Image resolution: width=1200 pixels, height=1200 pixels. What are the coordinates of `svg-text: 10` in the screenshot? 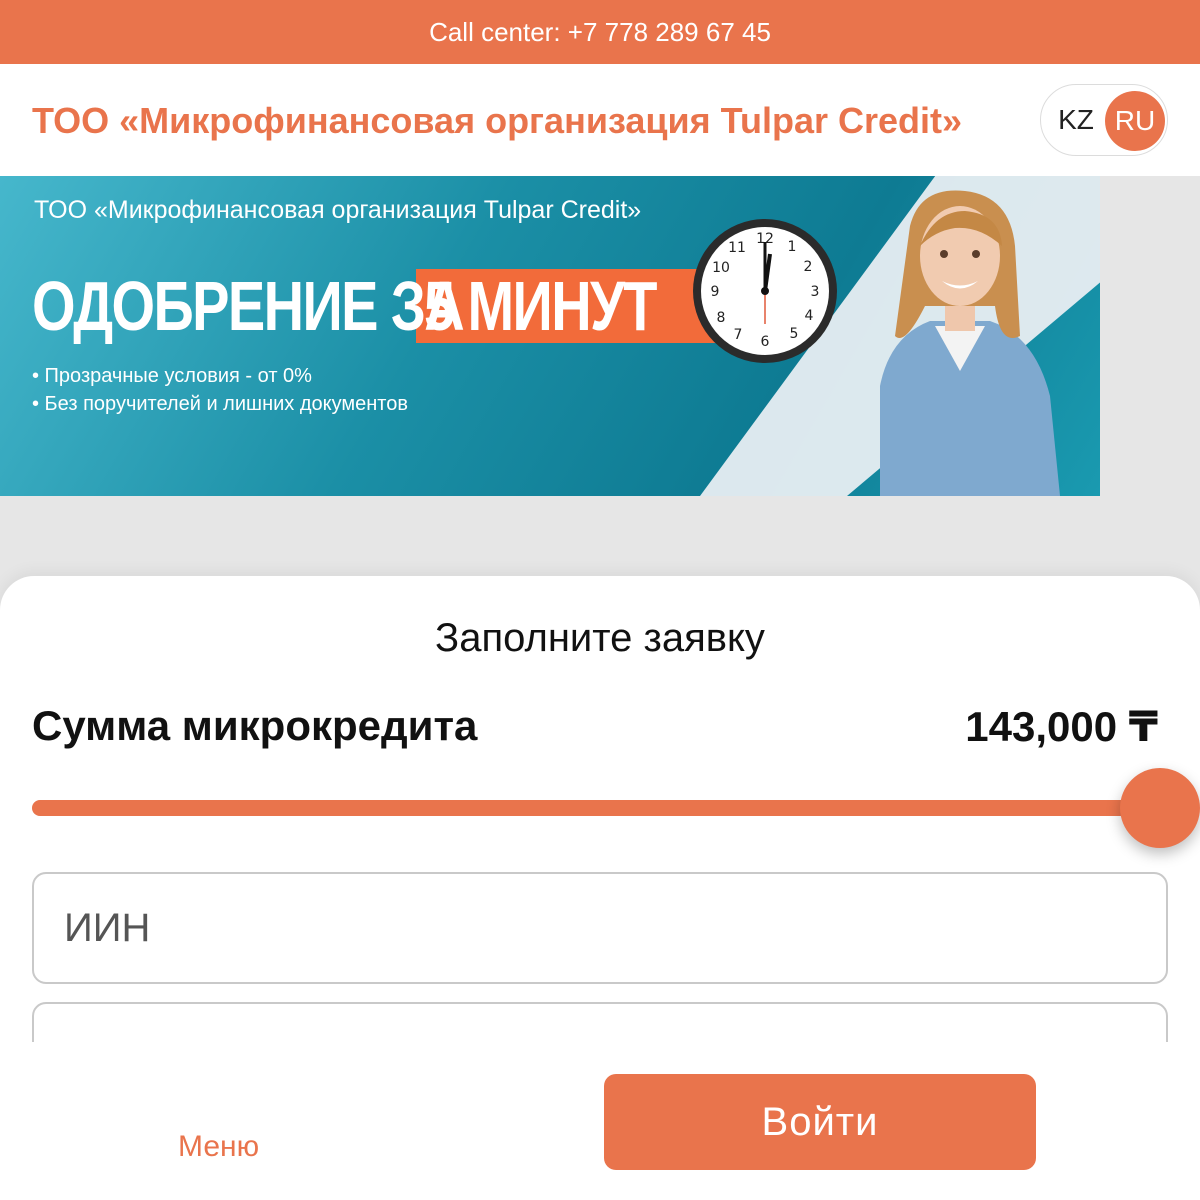 It's located at (721, 268).